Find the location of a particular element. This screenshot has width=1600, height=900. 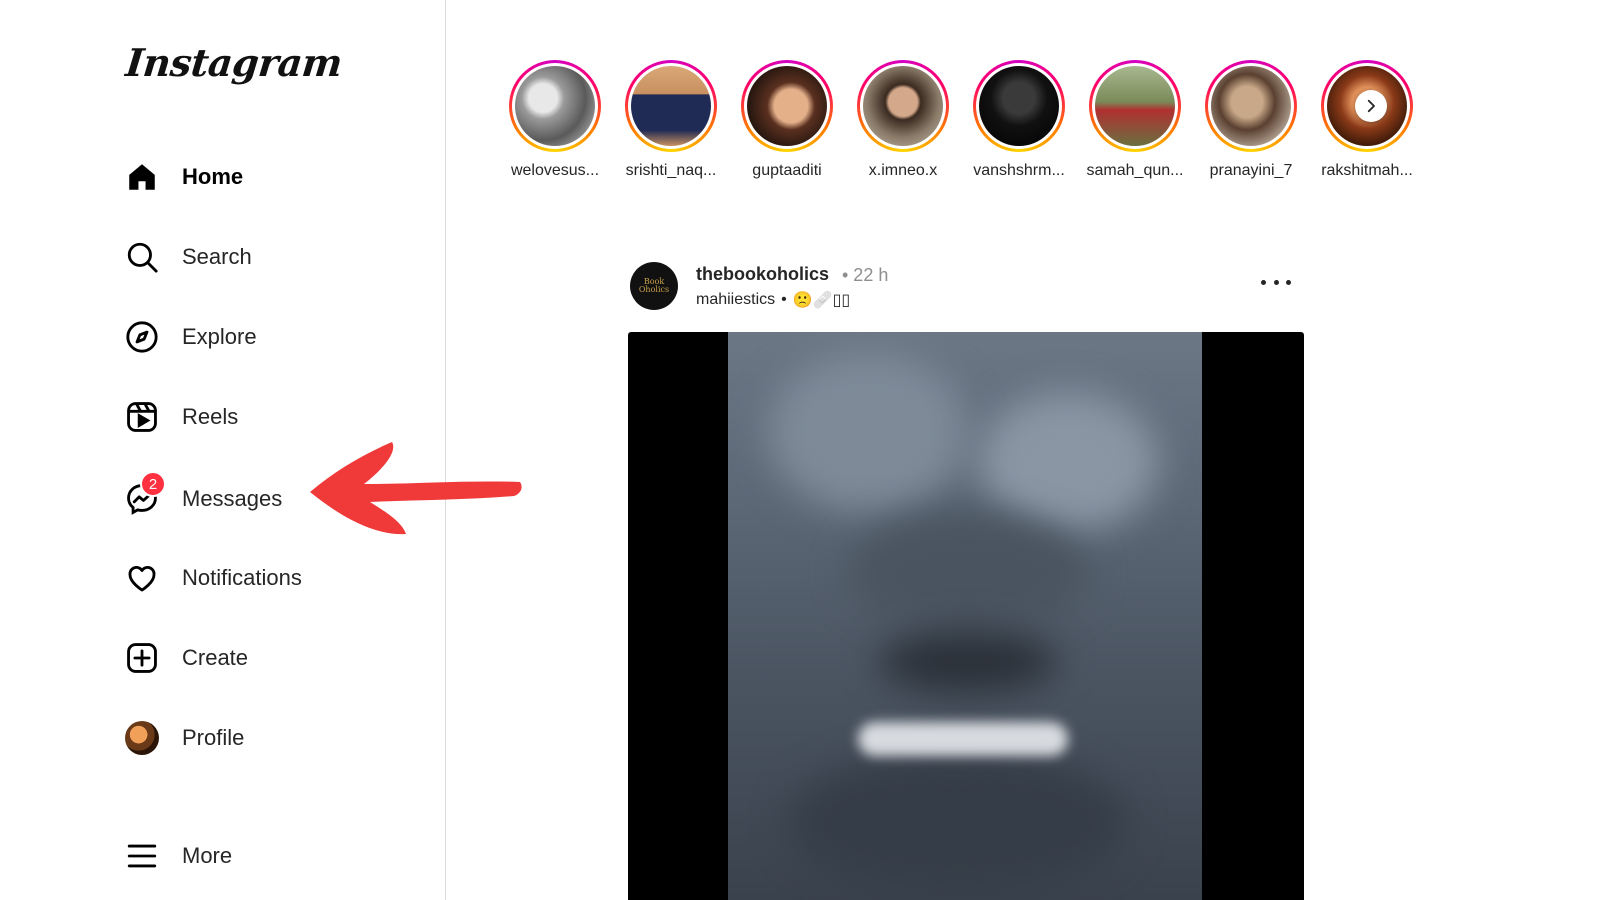

sidebar-item-profile: Profile is located at coordinates (254, 738).